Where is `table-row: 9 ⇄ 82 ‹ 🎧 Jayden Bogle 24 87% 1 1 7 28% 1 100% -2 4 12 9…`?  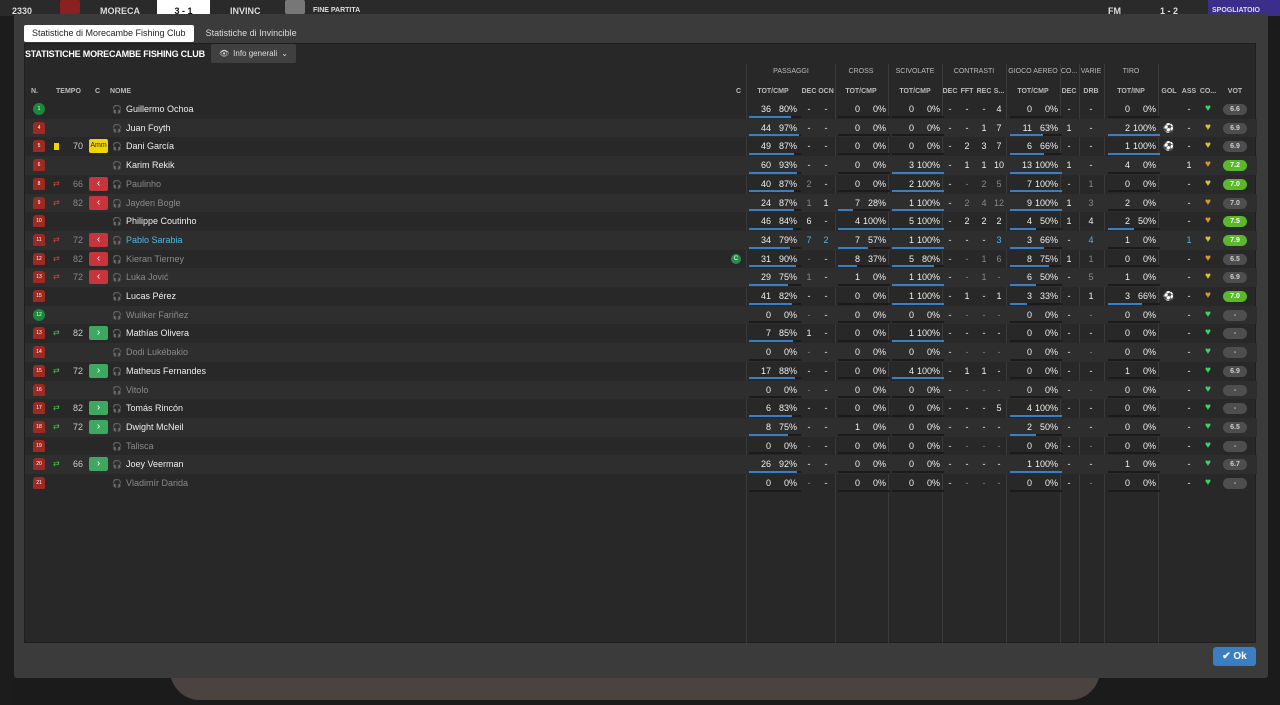
table-row: 9 ⇄ 82 ‹ 🎧 Jayden Bogle 24 87% 1 1 7 28% 1 100% -2 4 12 9… is located at coordinates (641, 203).